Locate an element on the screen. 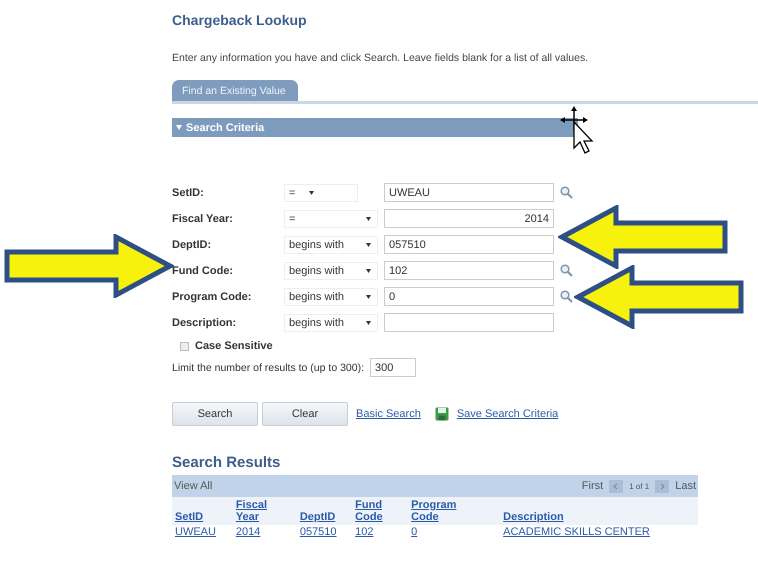  link: Save Search Criteria is located at coordinates (507, 414).